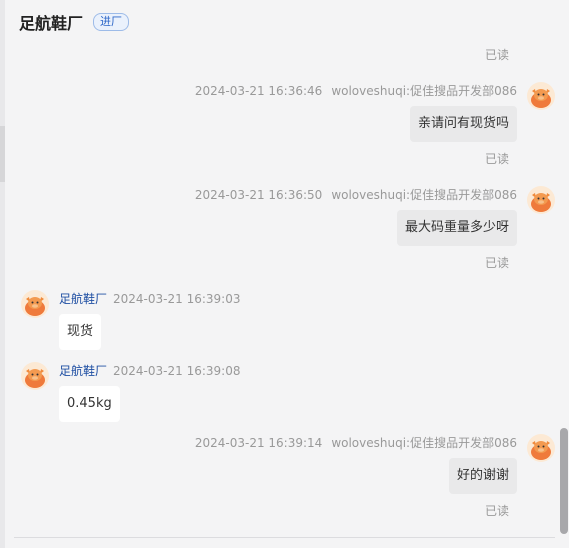 Image resolution: width=569 pixels, height=548 pixels. What do you see at coordinates (258, 195) in the screenshot?
I see `message-time: 2024-03-21 16:36:50` at bounding box center [258, 195].